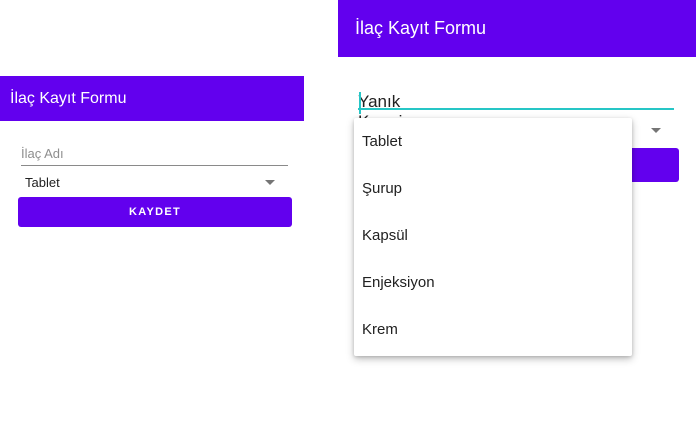 Image resolution: width=696 pixels, height=425 pixels. I want to click on save-button-label: KAYDET, so click(154, 212).